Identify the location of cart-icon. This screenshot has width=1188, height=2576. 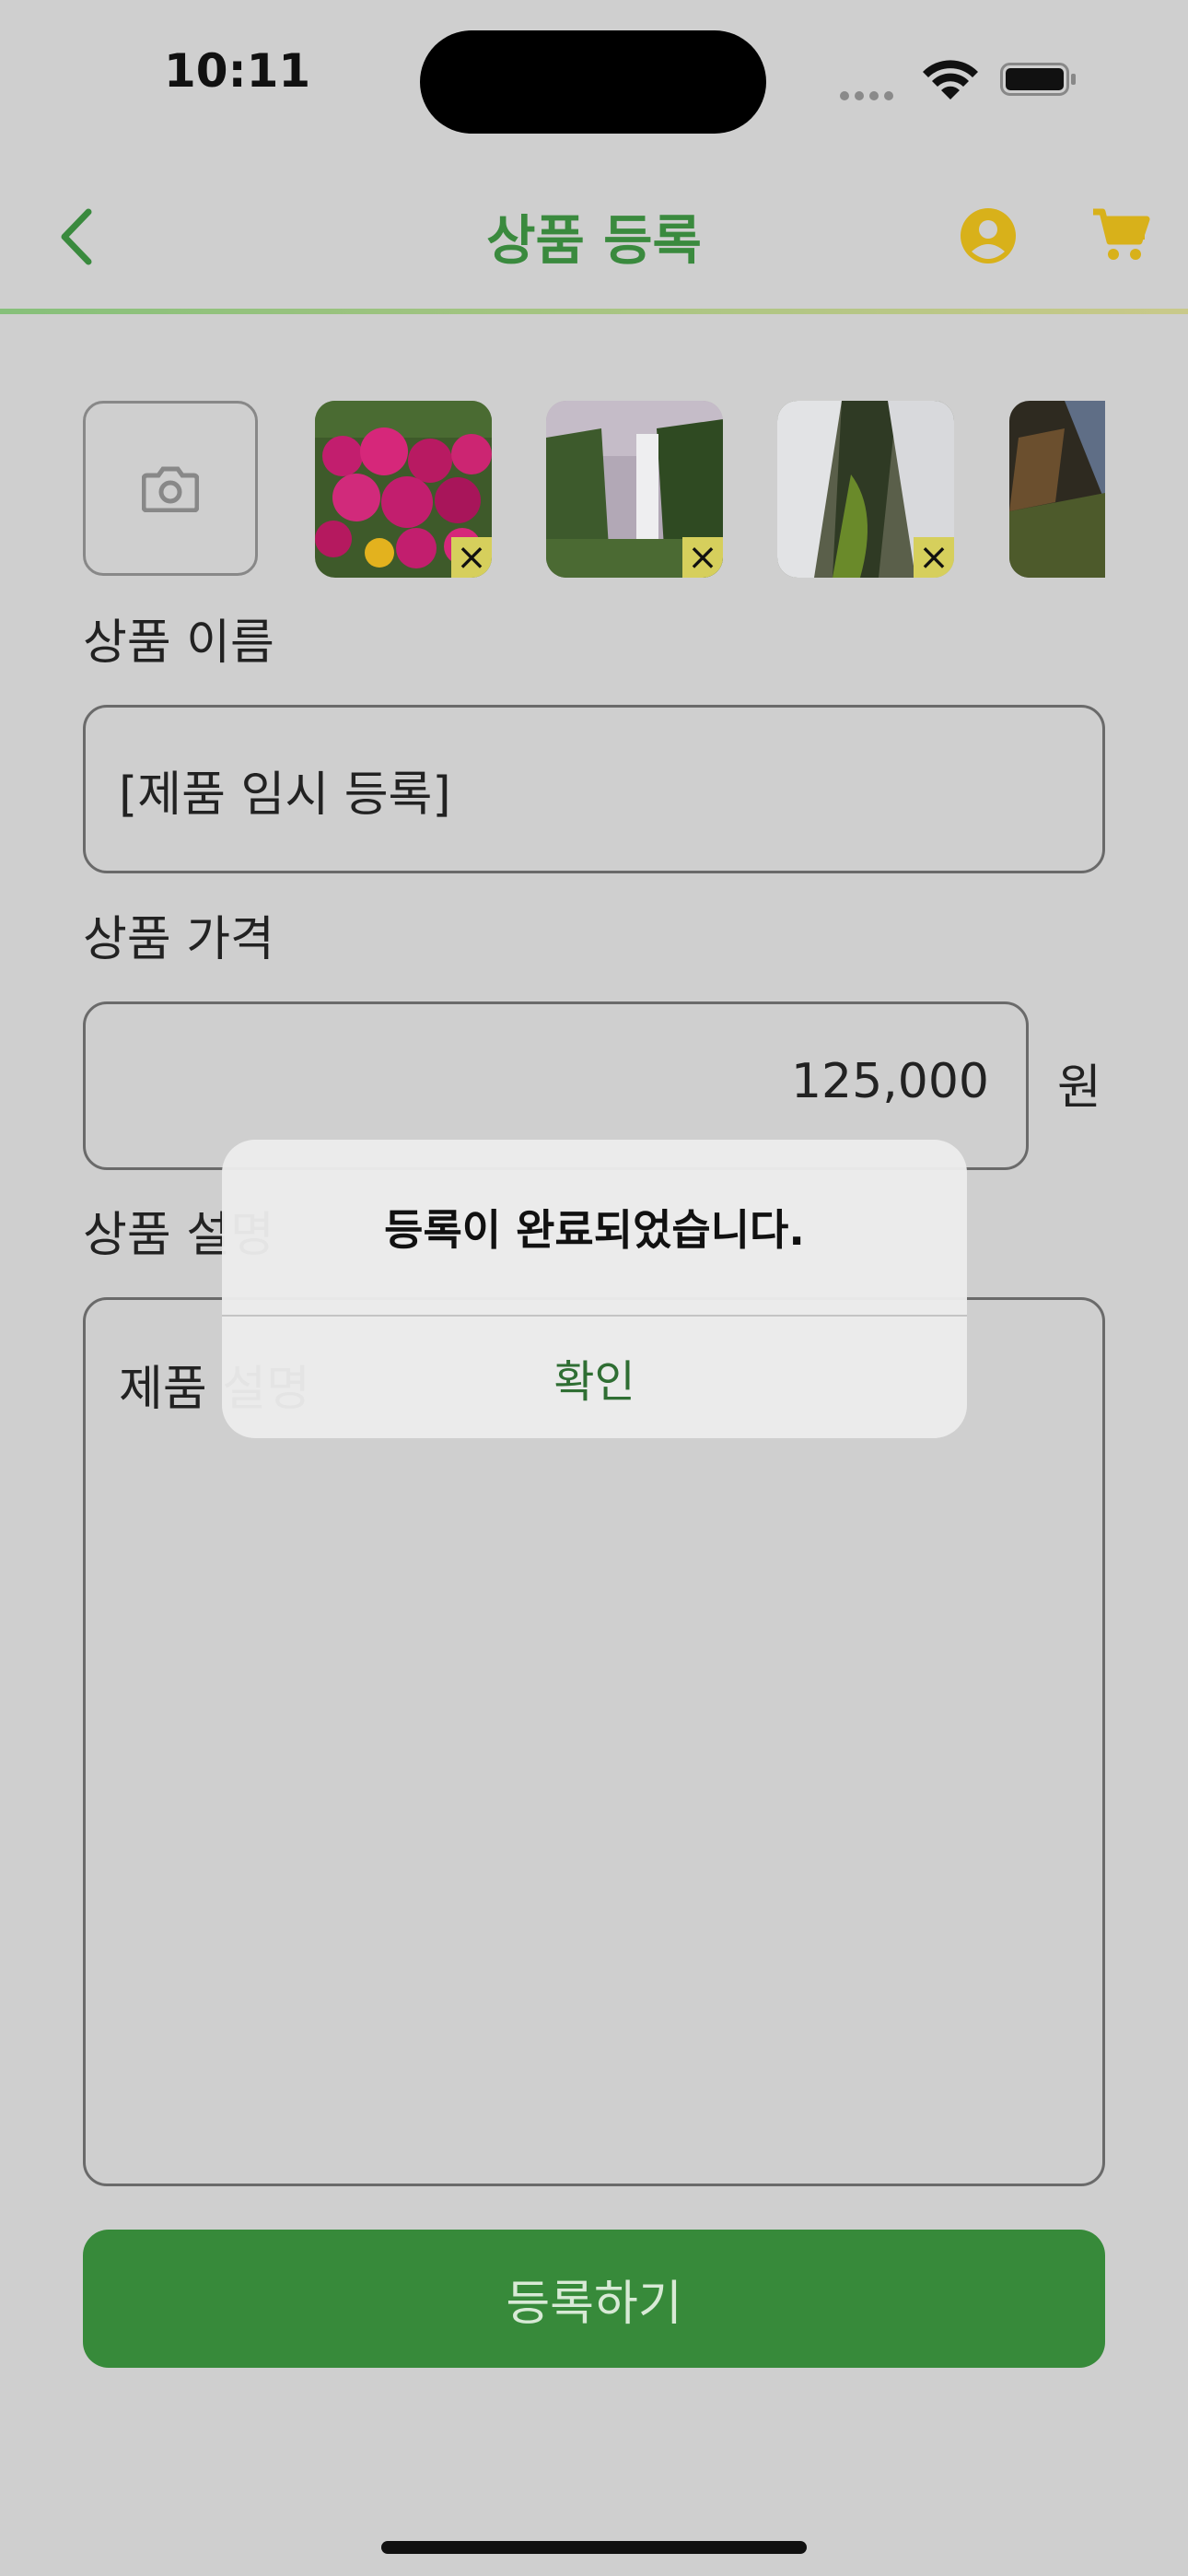
(1119, 235).